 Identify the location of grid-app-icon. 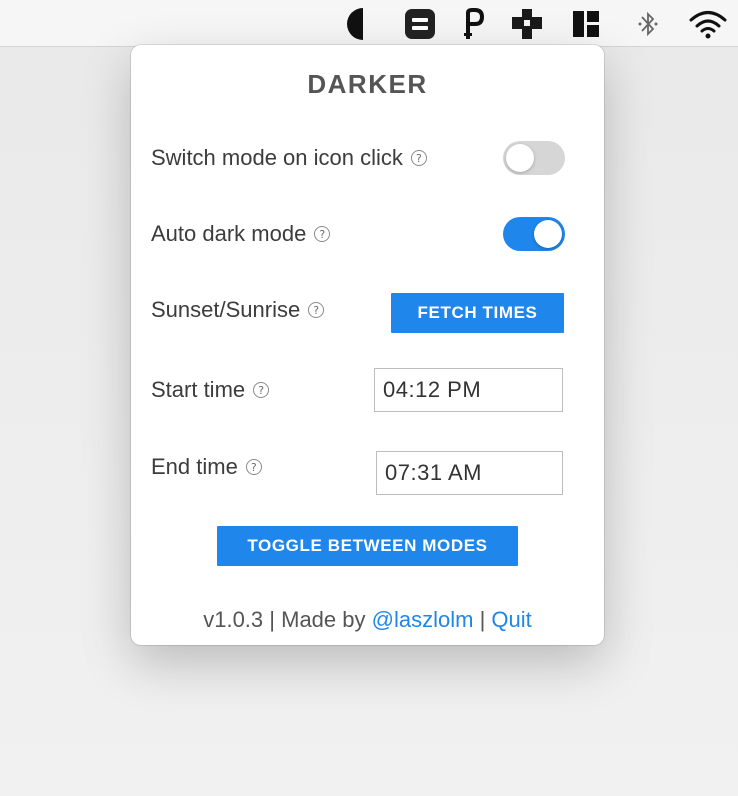
(586, 24).